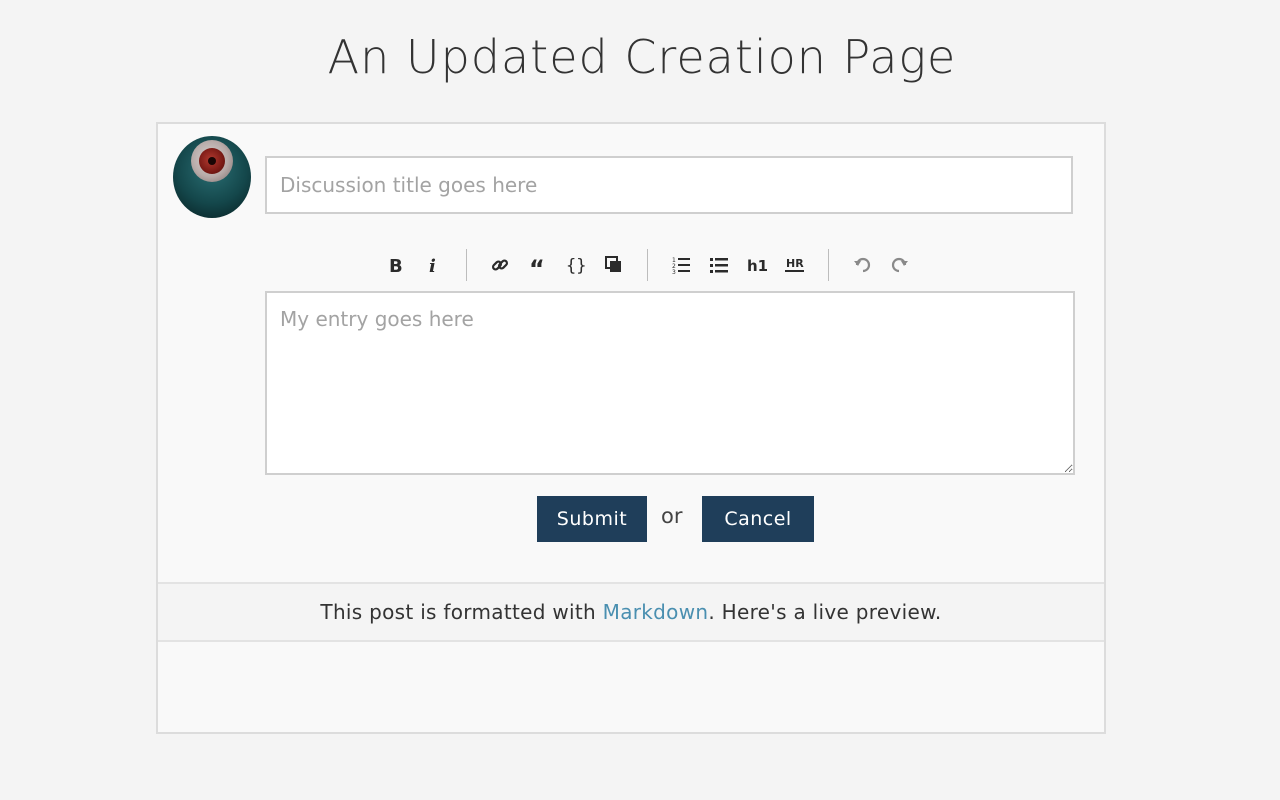 The height and width of the screenshot is (800, 1280). I want to click on editor-toolbar: B i “ {} 123 h1 HR, so click(647, 265).